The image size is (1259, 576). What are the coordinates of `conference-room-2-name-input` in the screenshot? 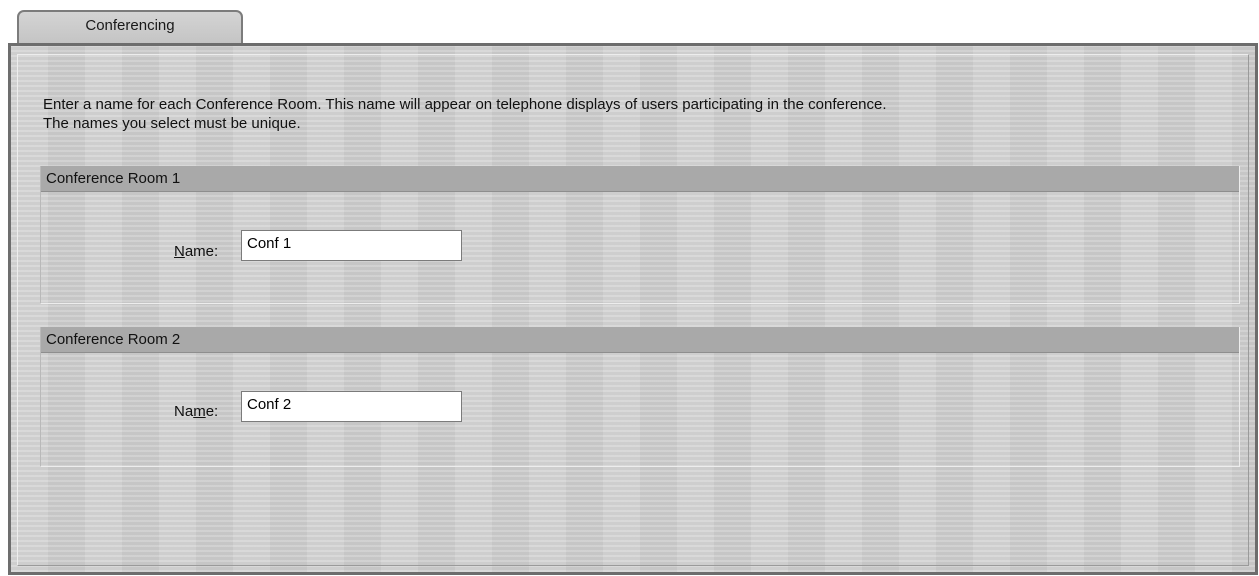 It's located at (351, 406).